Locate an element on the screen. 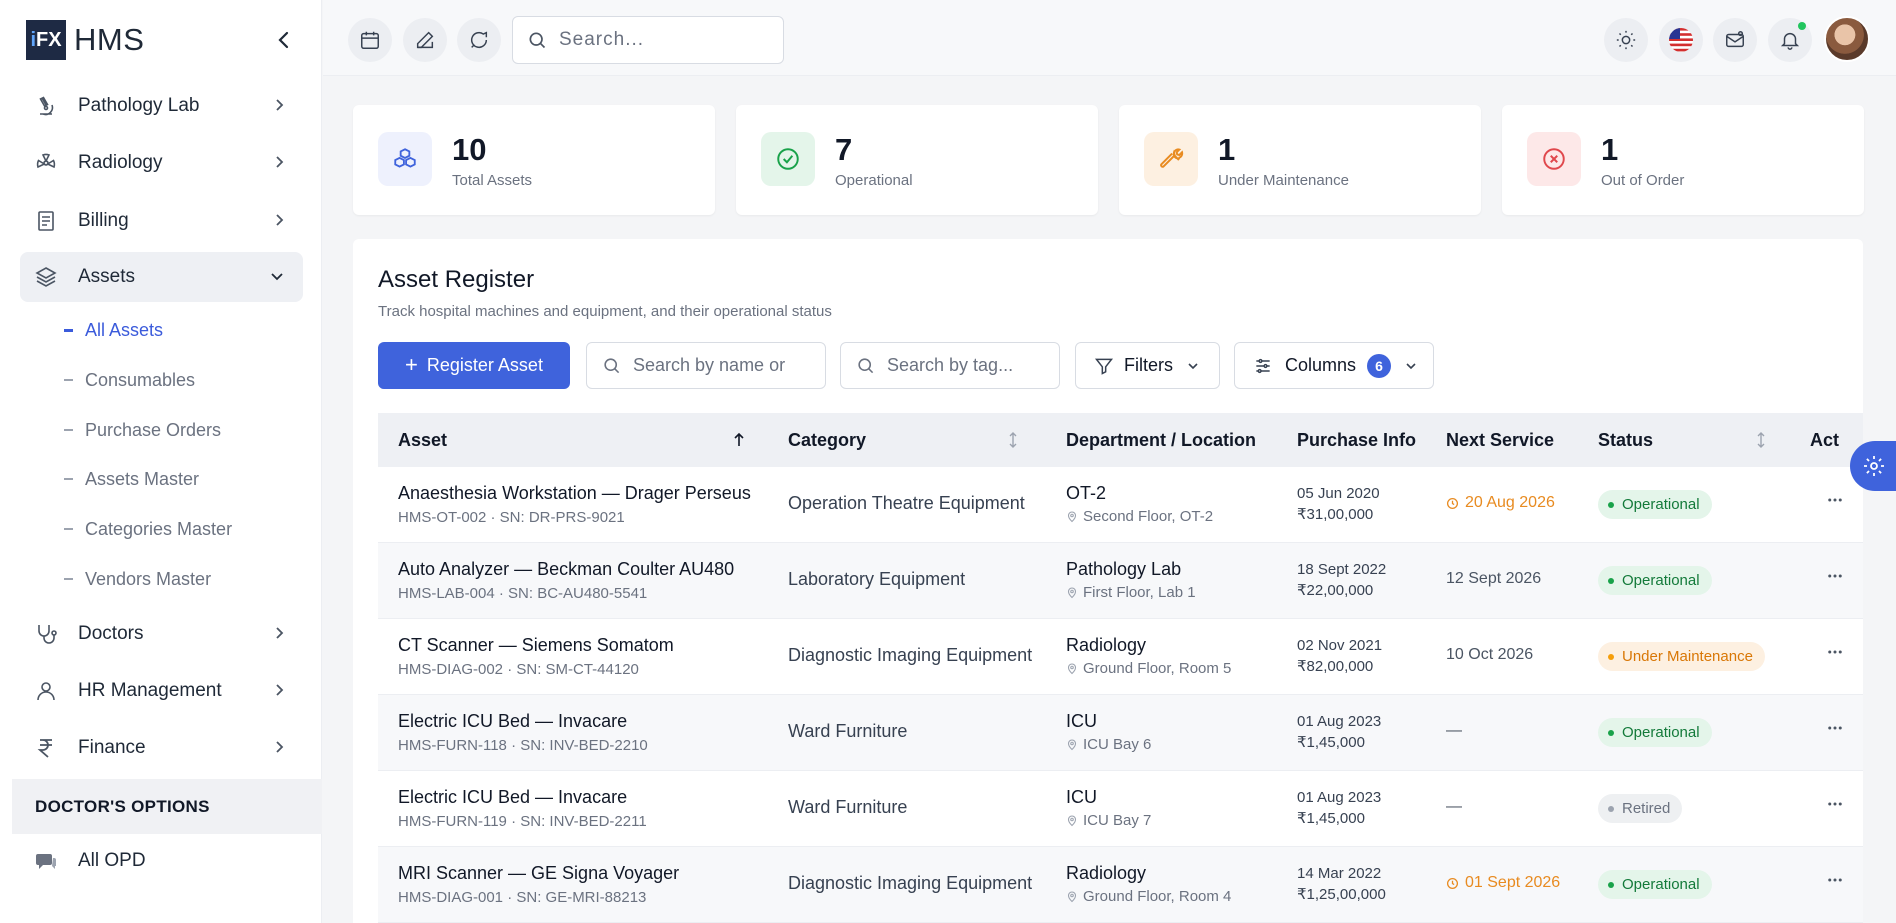 Image resolution: width=1896 pixels, height=923 pixels. purchase-info-cell: 14 Mar 2022 ₹1,25,00,000 is located at coordinates (1341, 884).